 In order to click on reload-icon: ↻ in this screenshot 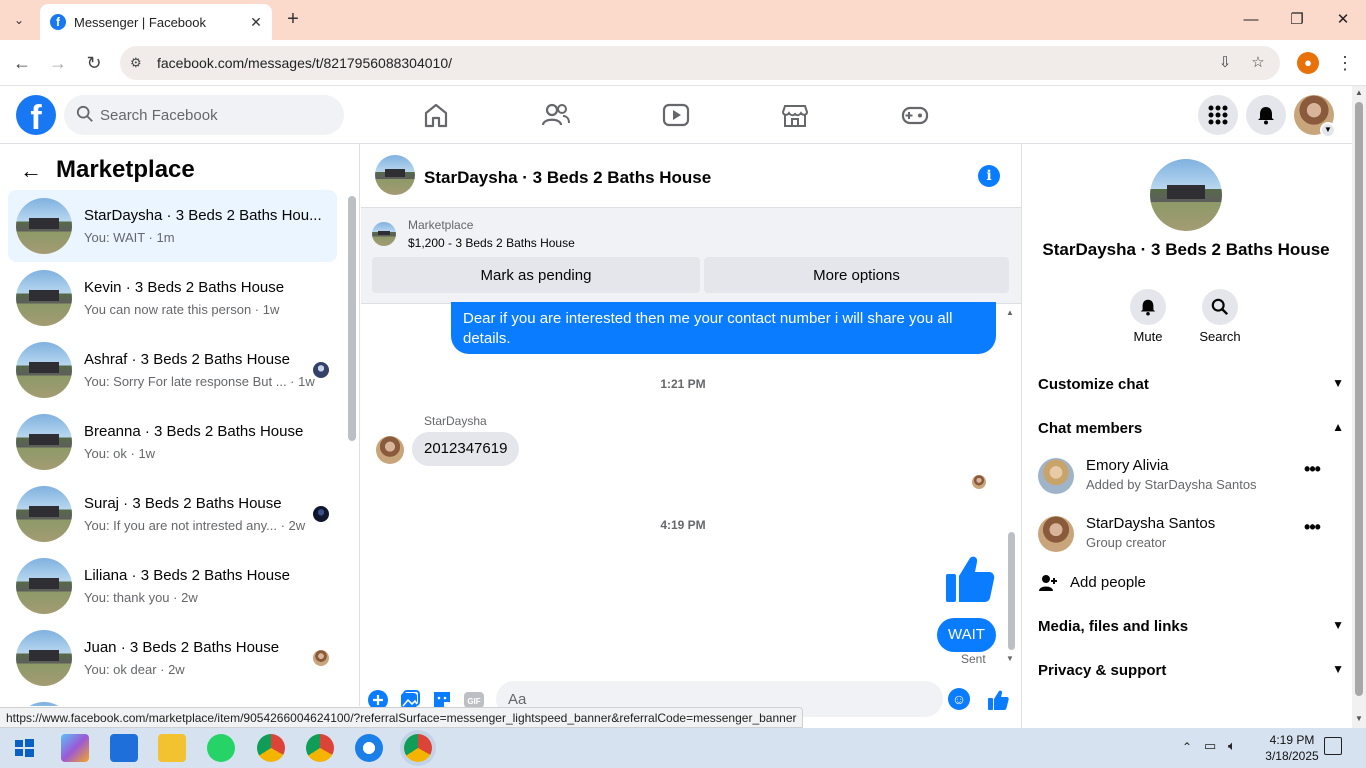, I will do `click(94, 63)`.